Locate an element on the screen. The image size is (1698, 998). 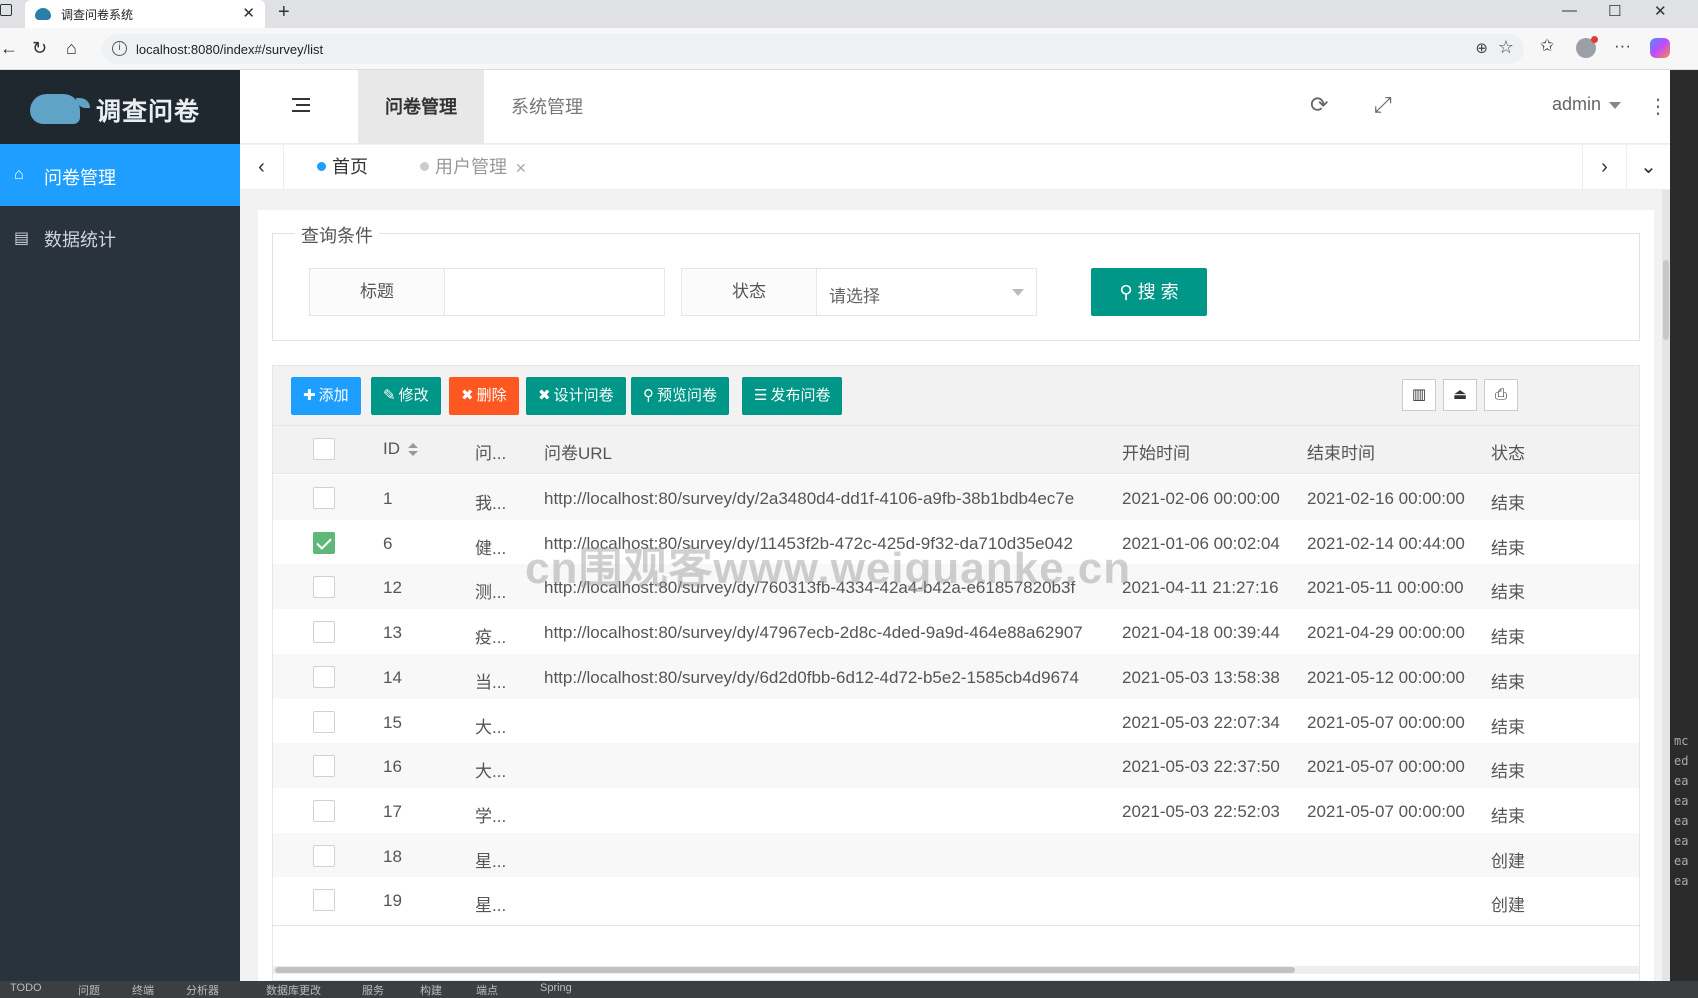
top-menu-system: 系统管理 is located at coordinates (547, 107).